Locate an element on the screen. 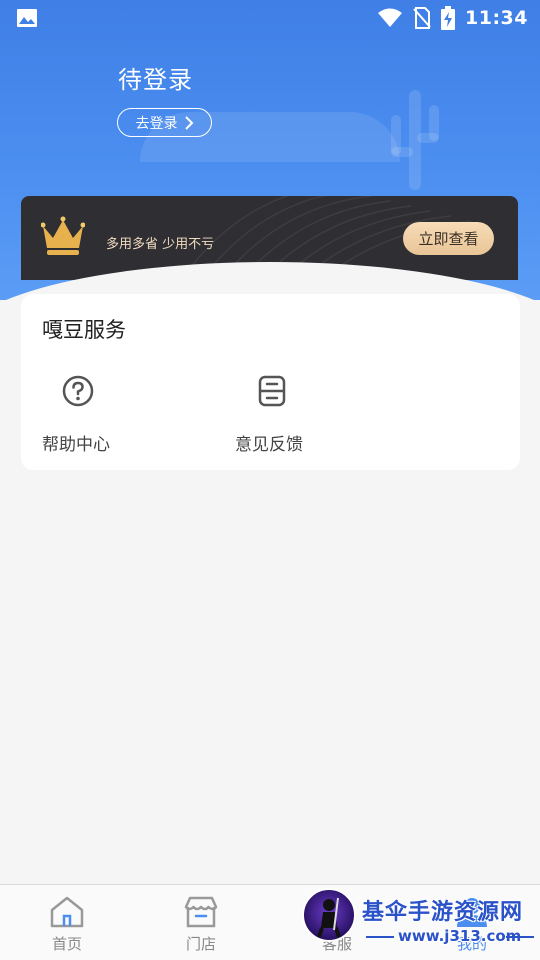  battery-charging-icon is located at coordinates (448, 18).